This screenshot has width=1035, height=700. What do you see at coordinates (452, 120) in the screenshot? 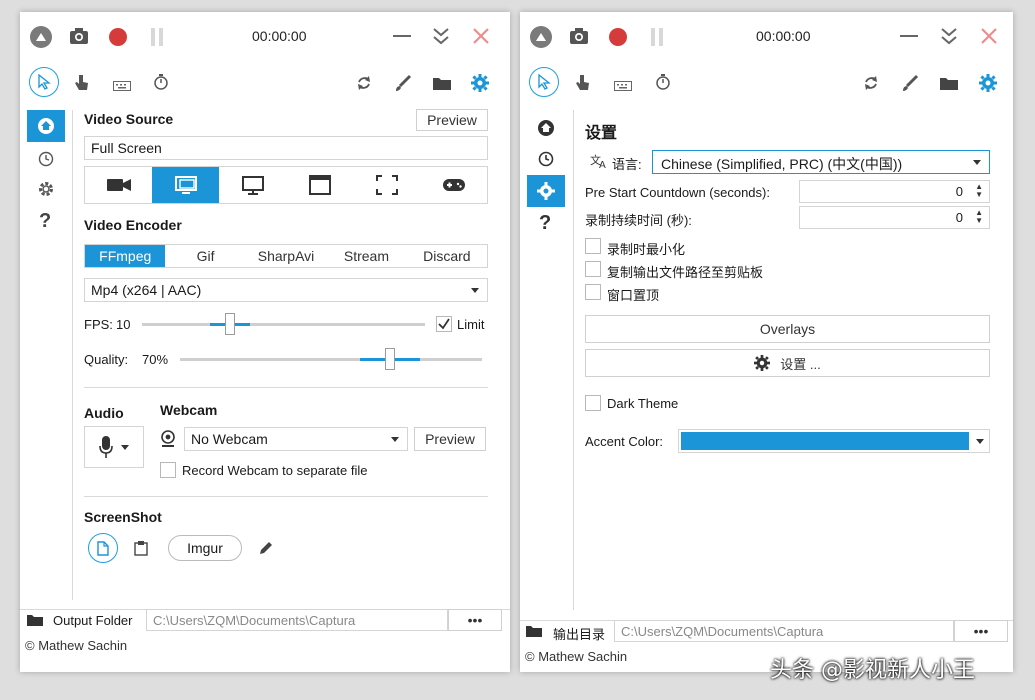
I see `video-source-preview-button: Preview` at bounding box center [452, 120].